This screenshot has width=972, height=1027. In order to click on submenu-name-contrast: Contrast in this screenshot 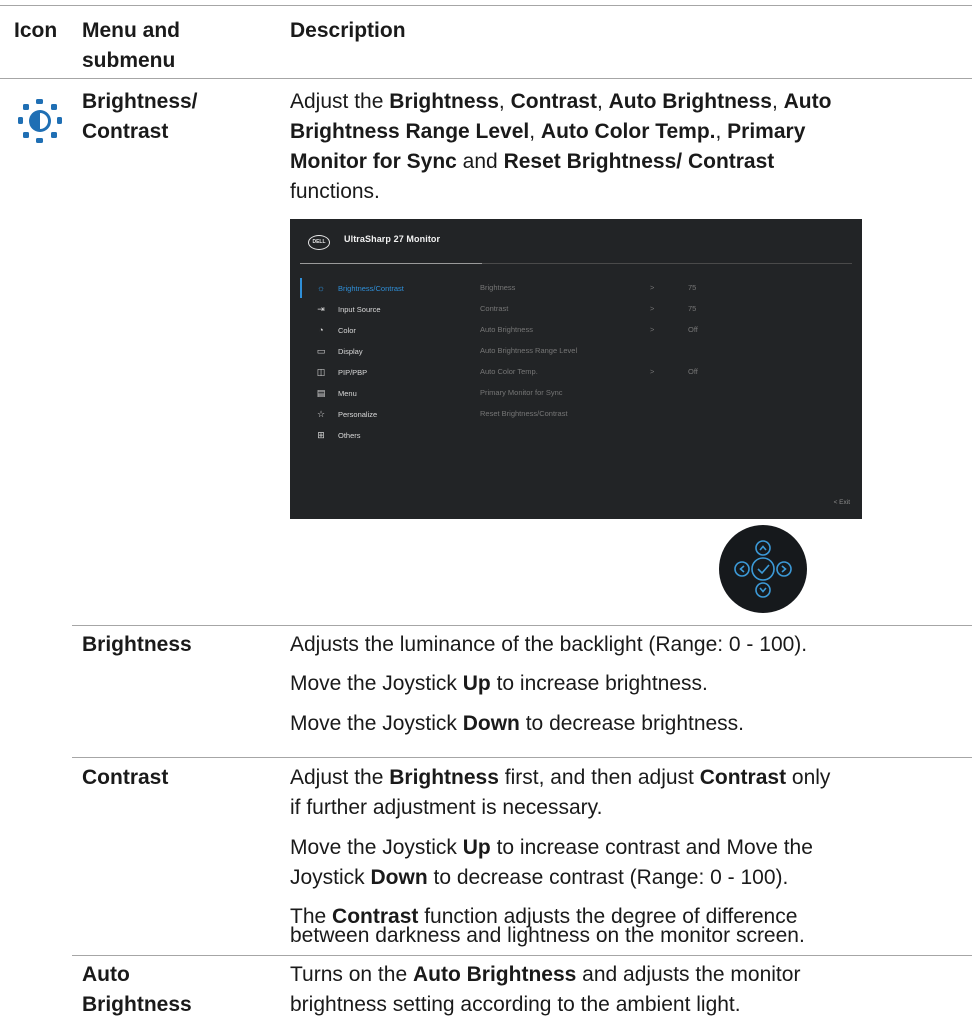, I will do `click(125, 777)`.